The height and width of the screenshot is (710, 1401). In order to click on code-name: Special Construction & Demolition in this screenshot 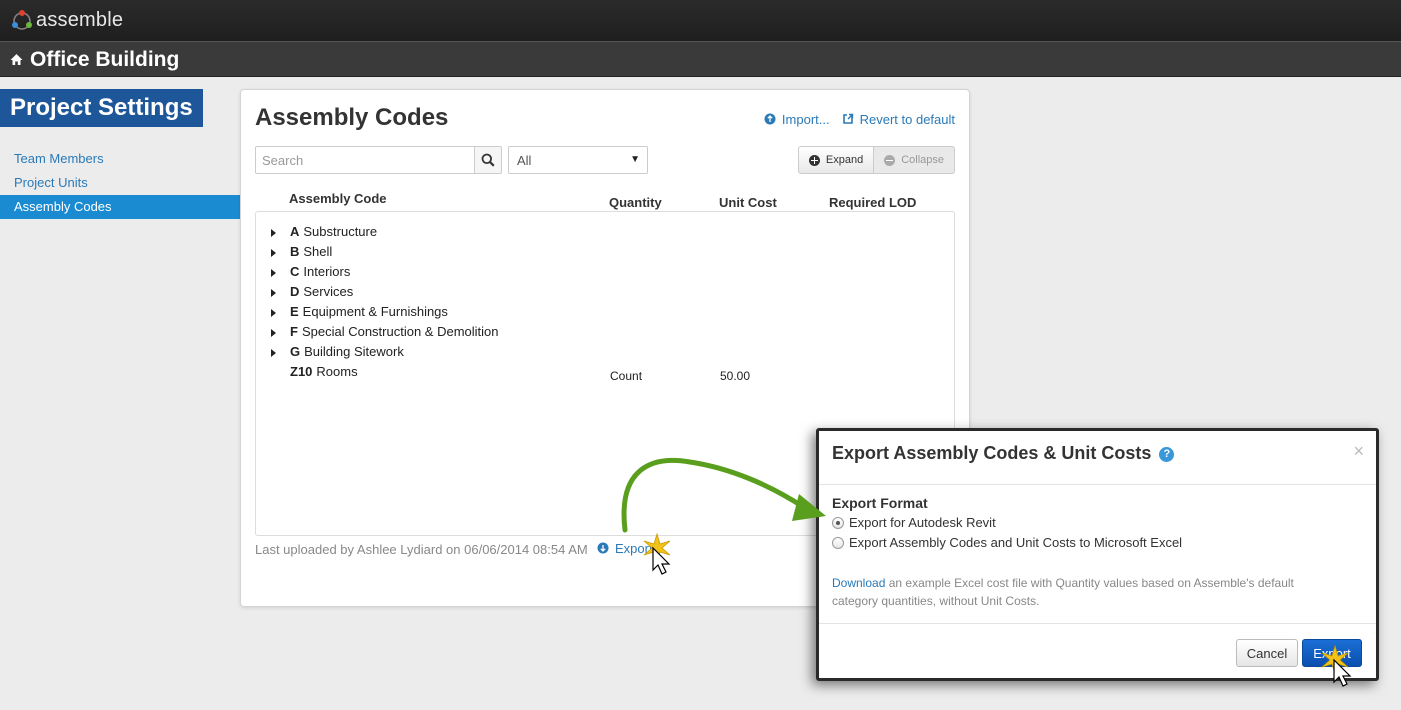, I will do `click(400, 331)`.